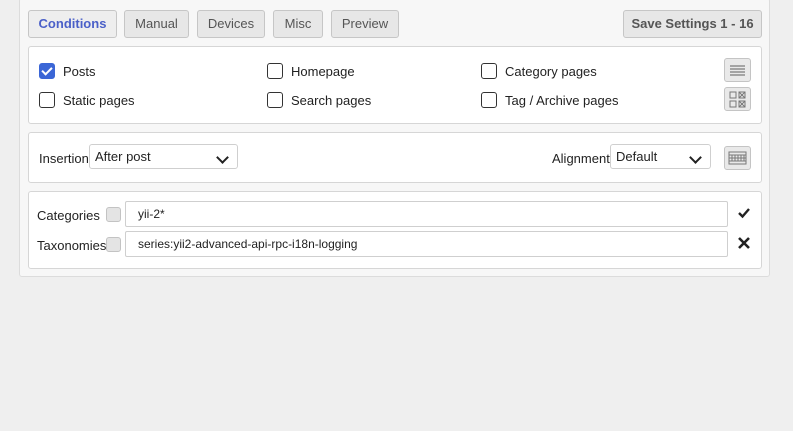  Describe the element at coordinates (163, 156) in the screenshot. I see `insertion-select: After post` at that location.